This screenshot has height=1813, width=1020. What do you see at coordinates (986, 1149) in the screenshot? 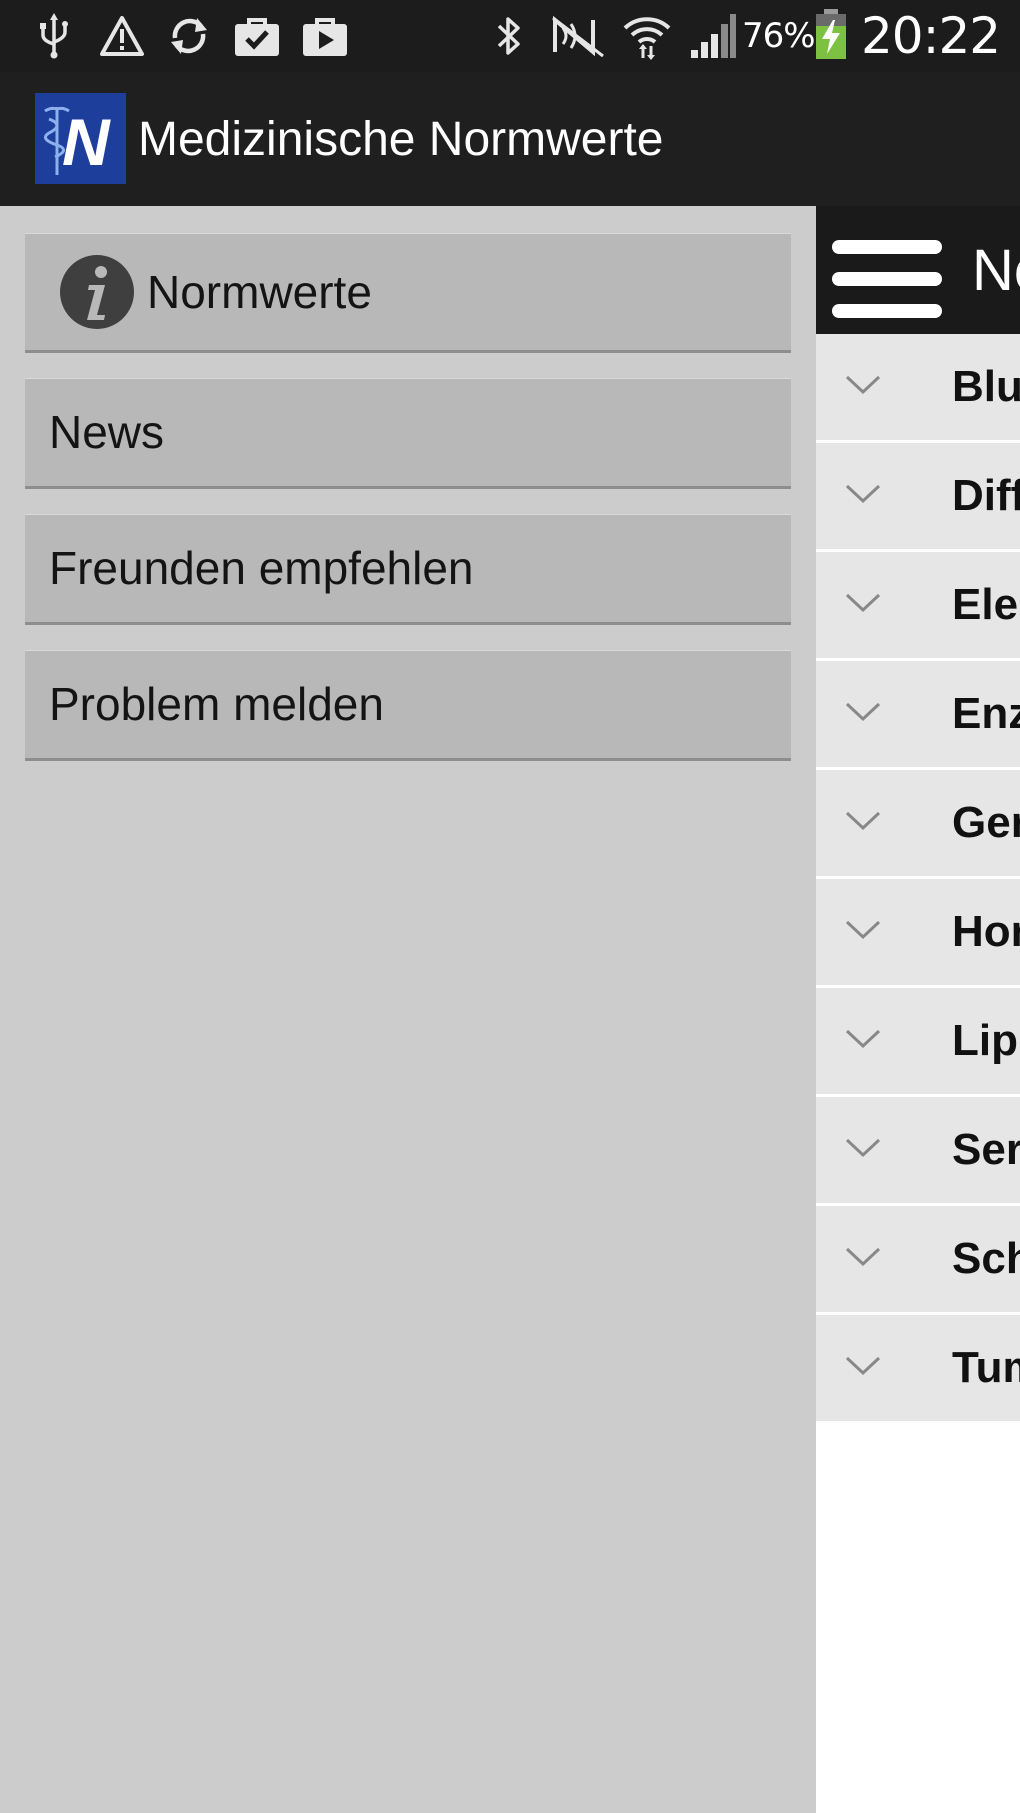
I see `list-item-label: Serum` at bounding box center [986, 1149].